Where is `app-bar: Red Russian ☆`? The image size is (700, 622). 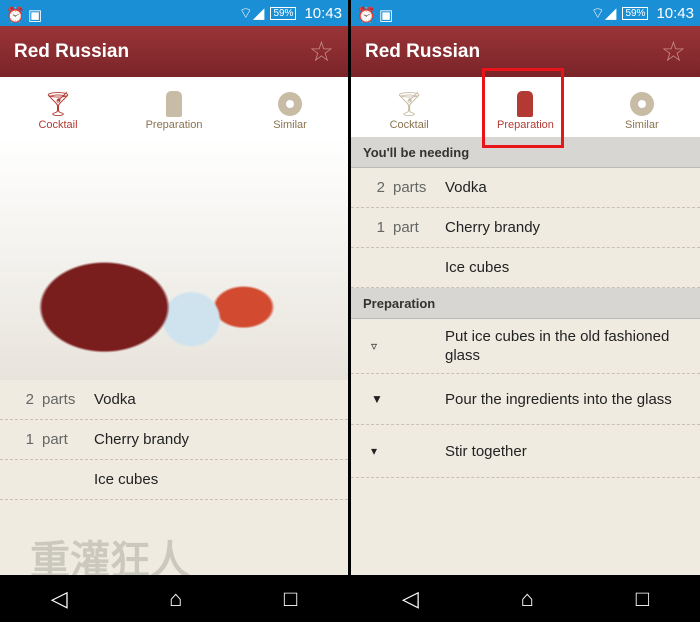 app-bar: Red Russian ☆ is located at coordinates (174, 51).